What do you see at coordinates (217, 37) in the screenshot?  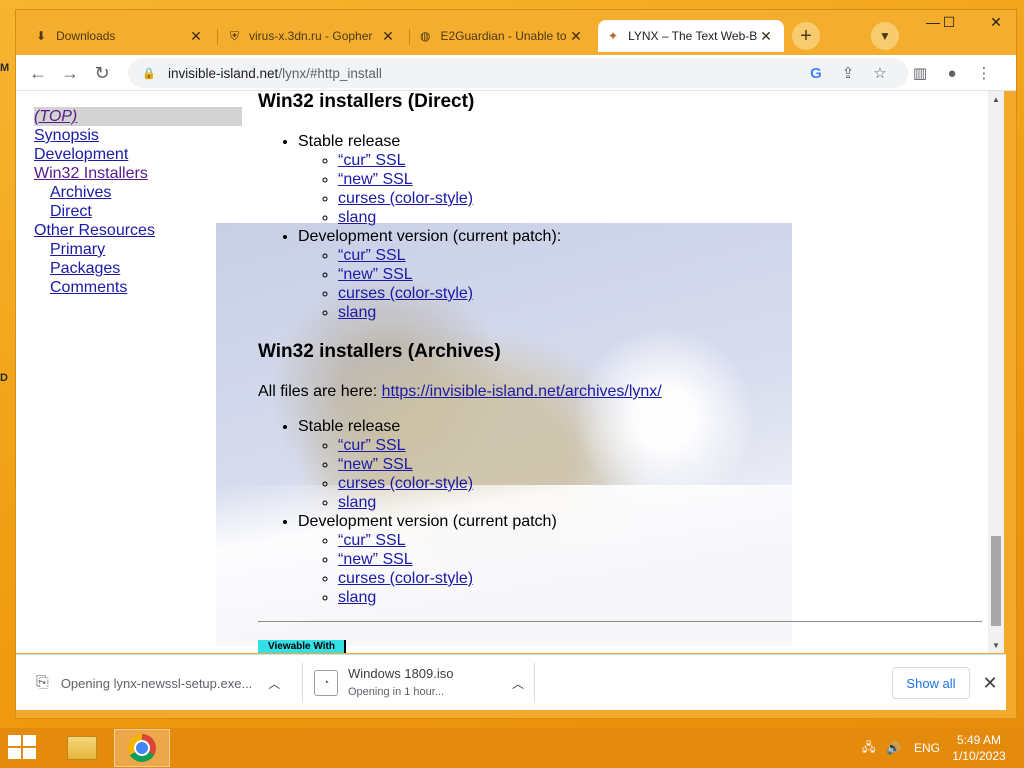 I see `tab-divider` at bounding box center [217, 37].